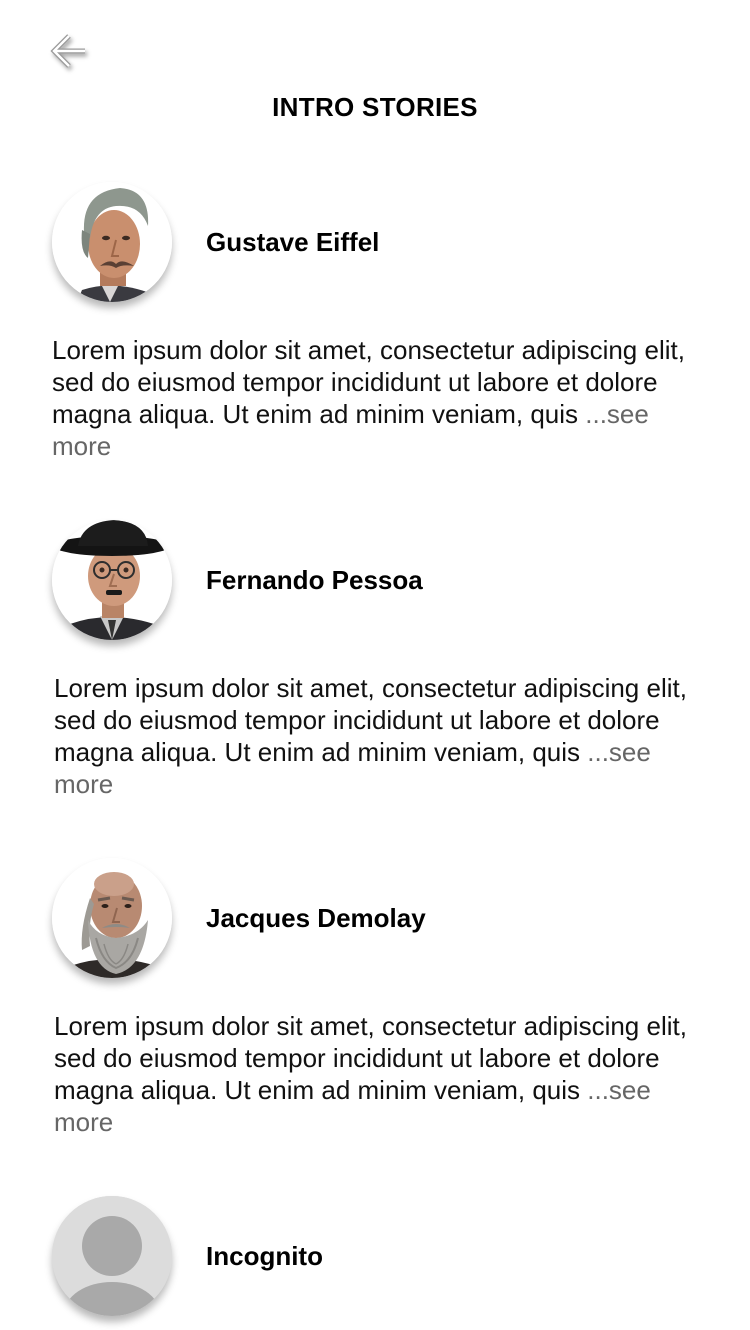 The width and height of the screenshot is (750, 1330). Describe the element at coordinates (264, 1256) in the screenshot. I see `story-name: Incognito` at that location.